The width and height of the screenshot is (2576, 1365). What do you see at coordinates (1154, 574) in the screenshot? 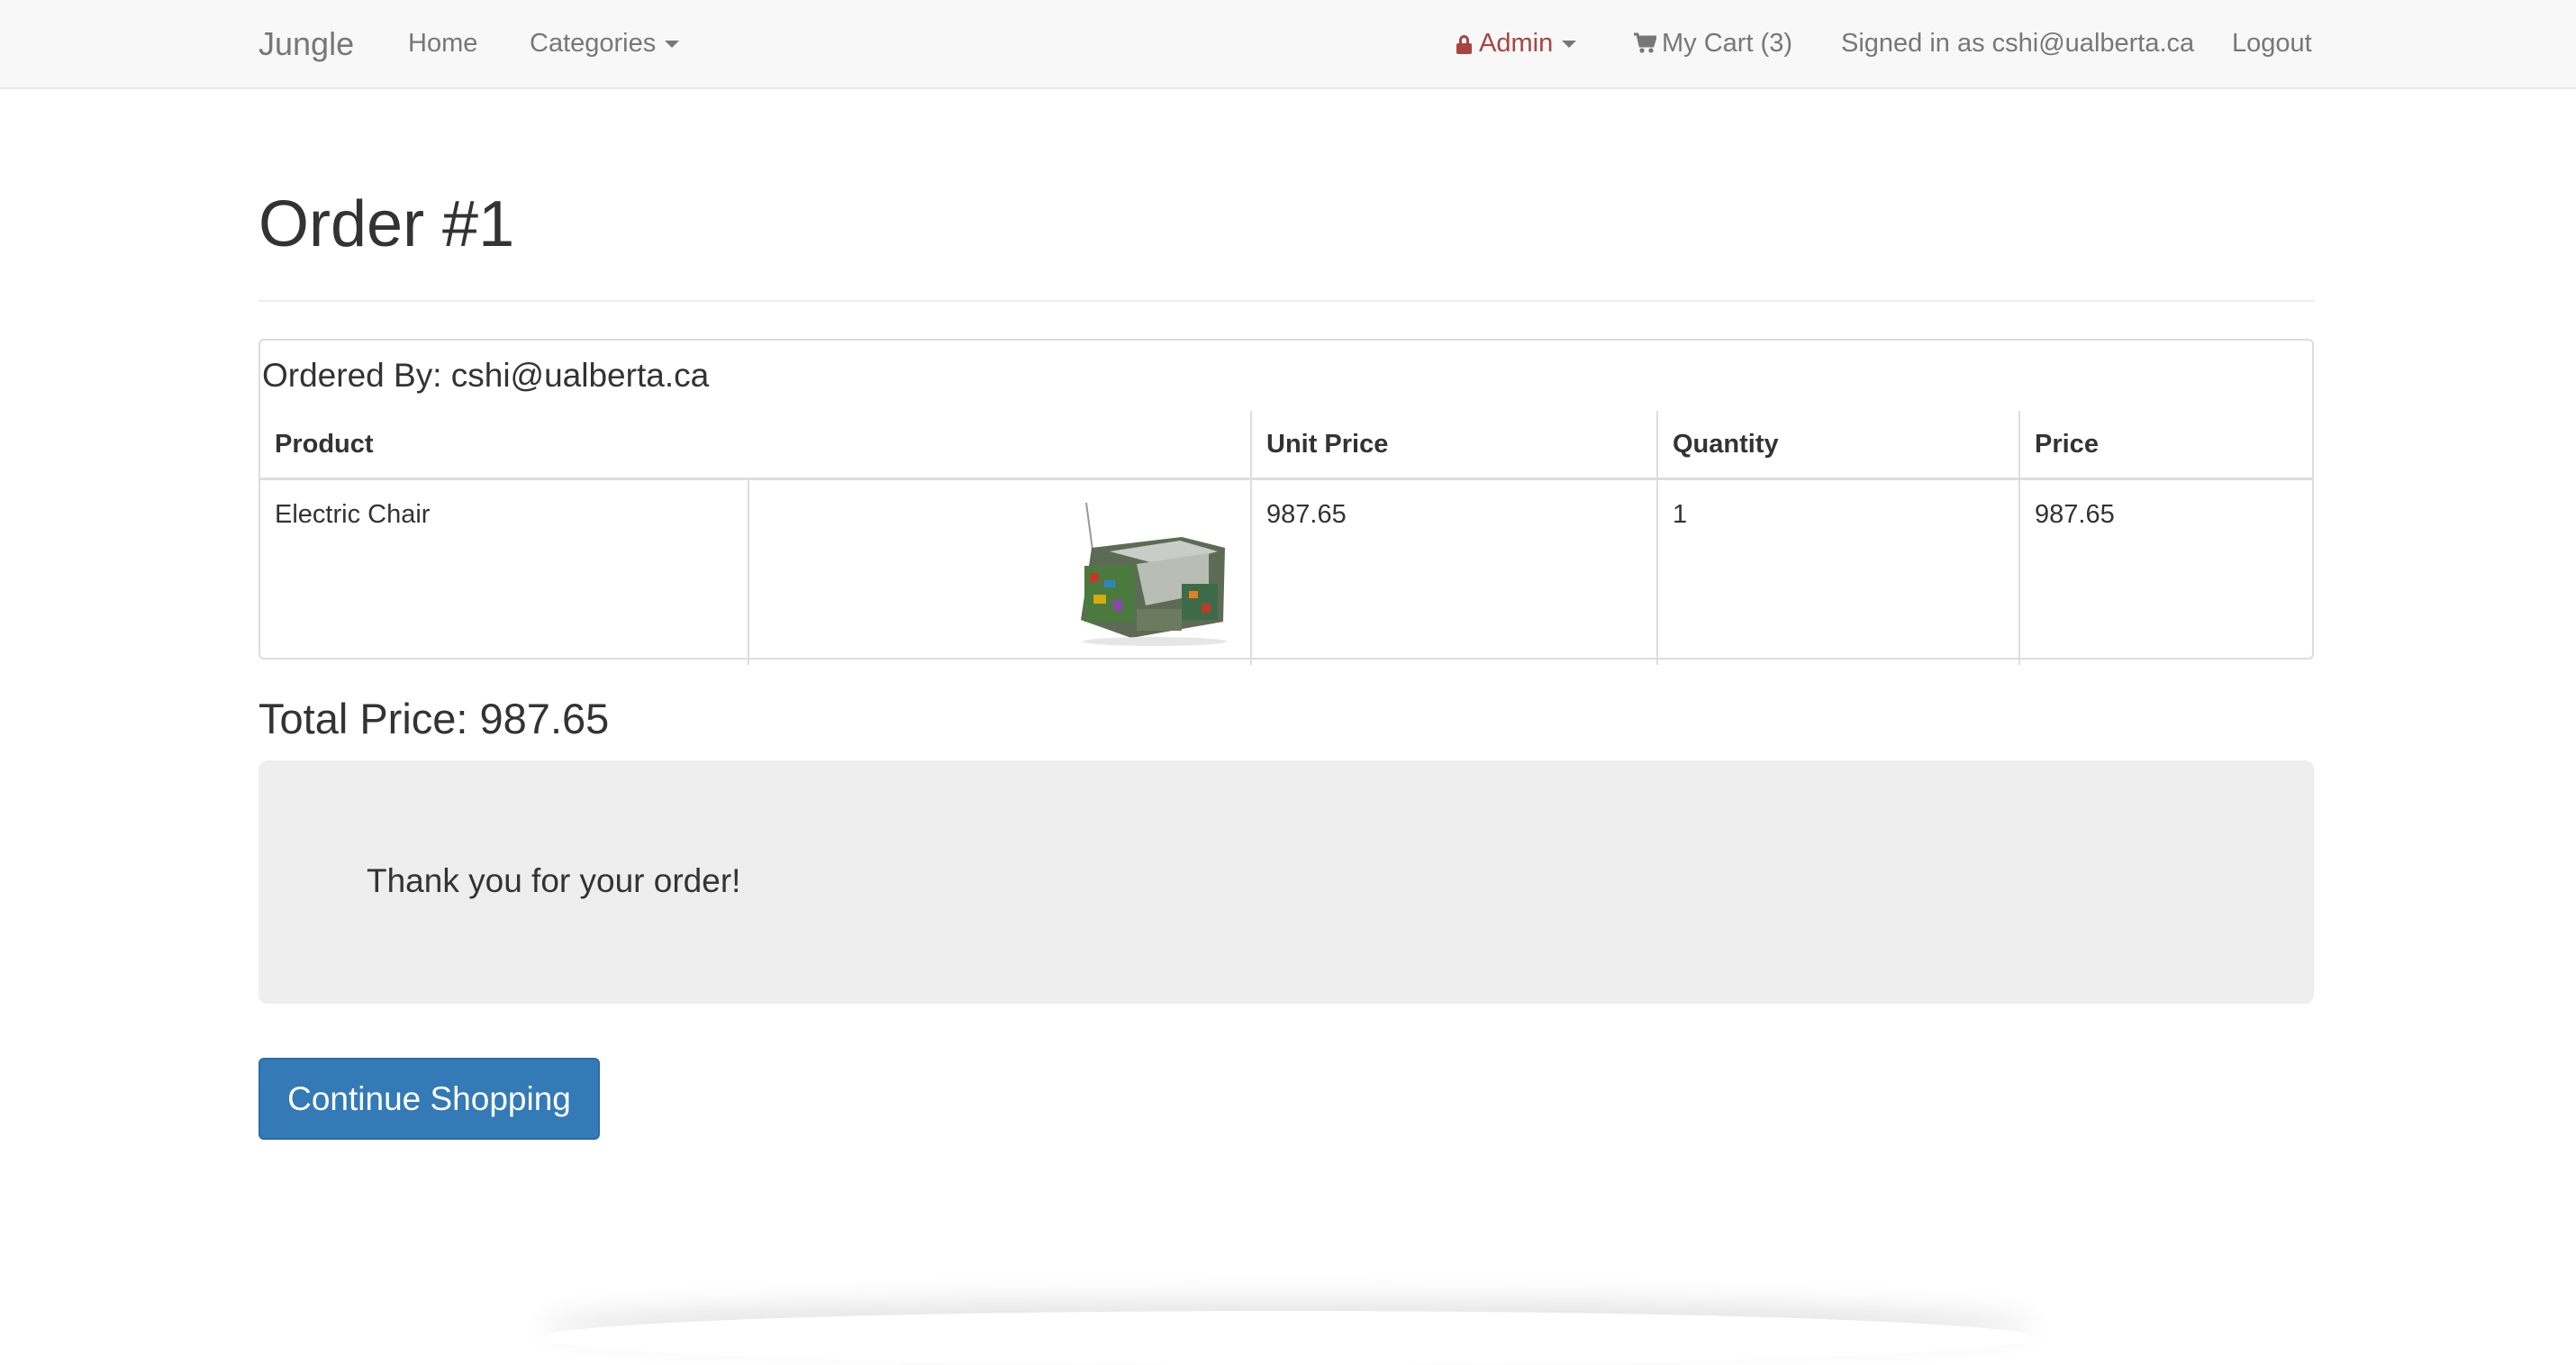
I see `product-image` at bounding box center [1154, 574].